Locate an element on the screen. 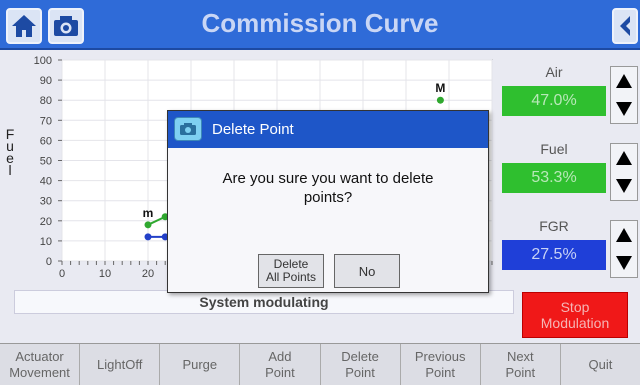 Image resolution: width=640 pixels, height=385 pixels. next-point-button: Next Point is located at coordinates (521, 364).